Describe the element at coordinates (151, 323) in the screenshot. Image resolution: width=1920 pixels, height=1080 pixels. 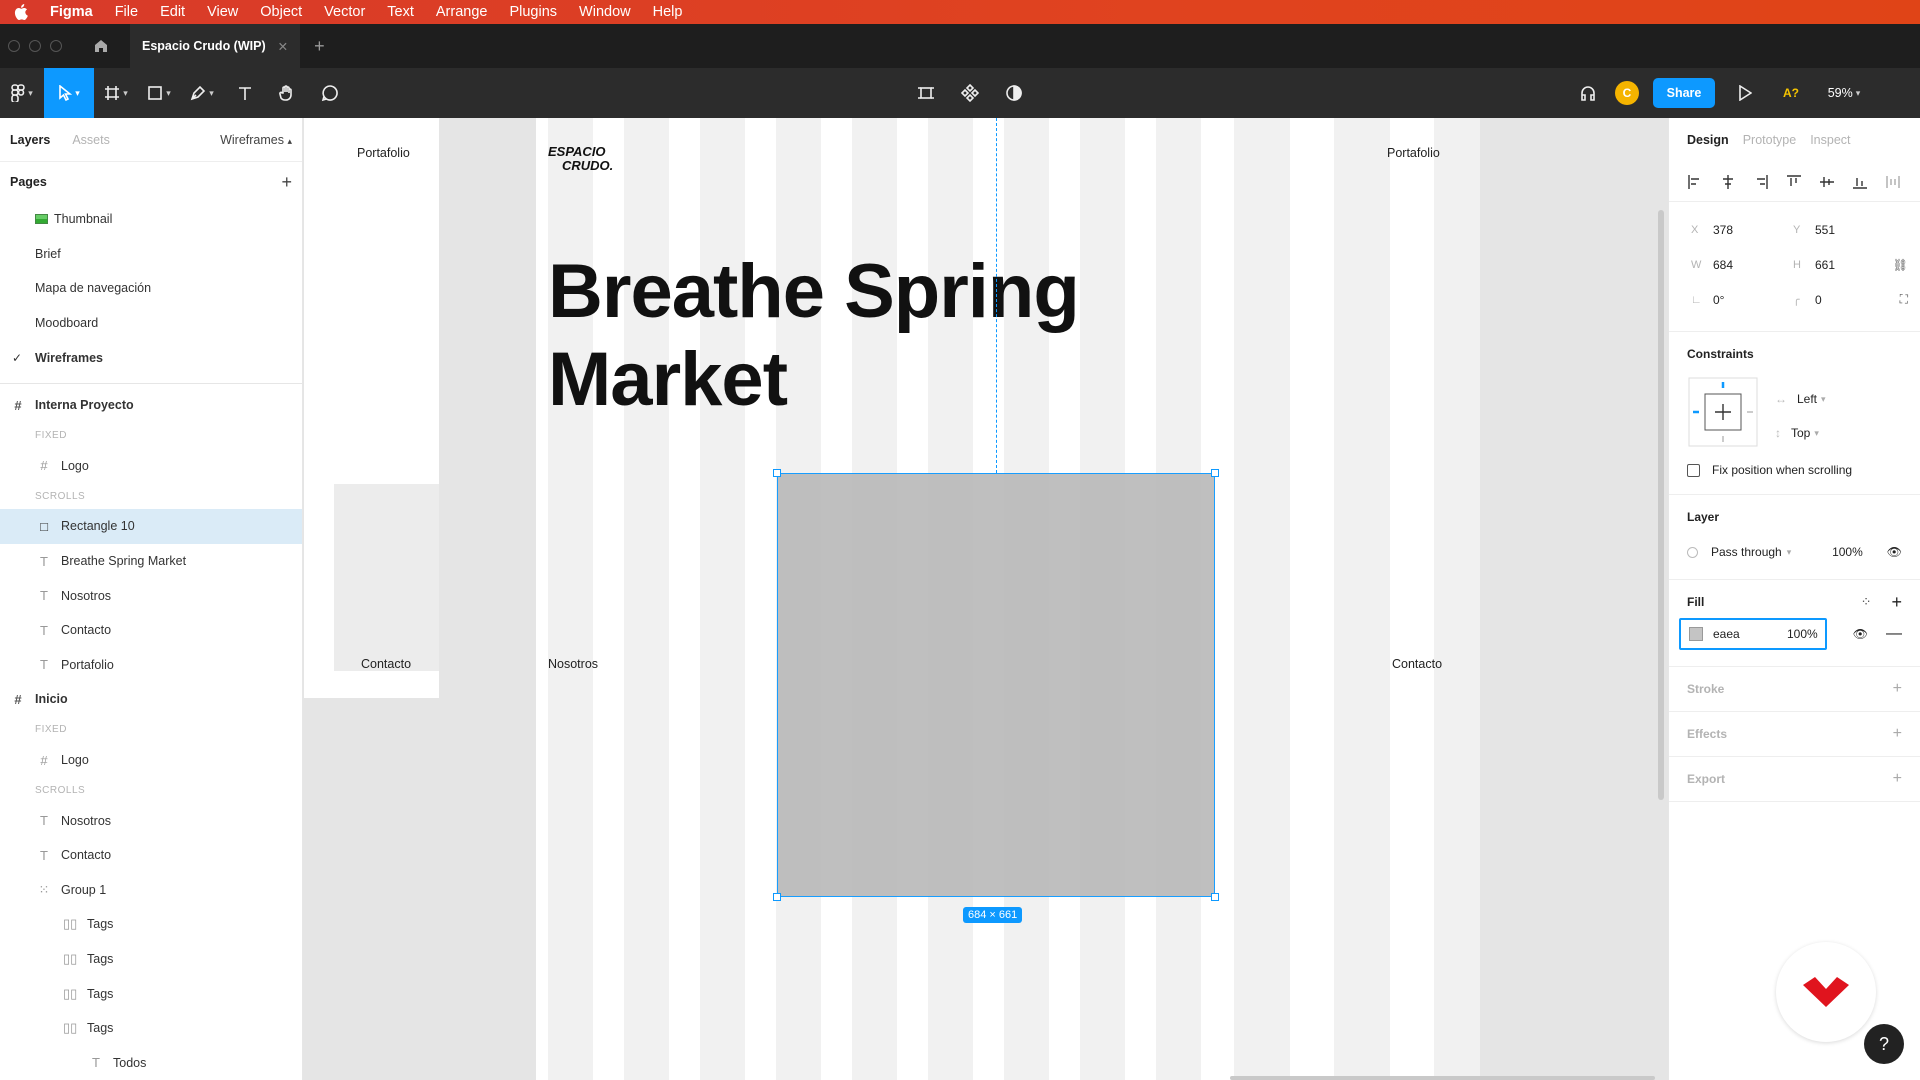
I see `page-item-moodboard: Moodboard` at that location.